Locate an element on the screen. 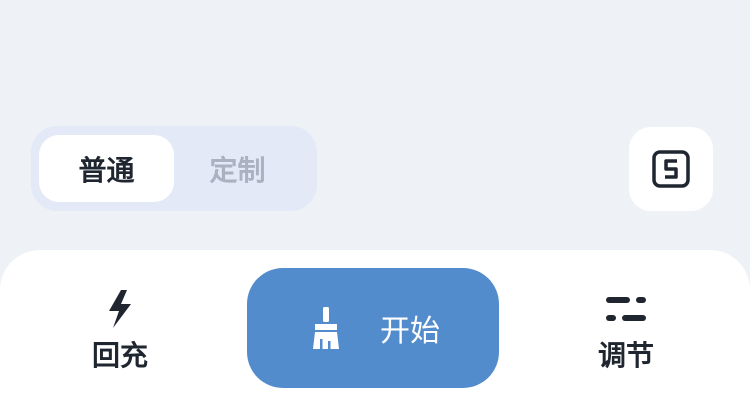 This screenshot has width=750, height=404. start-label: 开始 is located at coordinates (410, 331).